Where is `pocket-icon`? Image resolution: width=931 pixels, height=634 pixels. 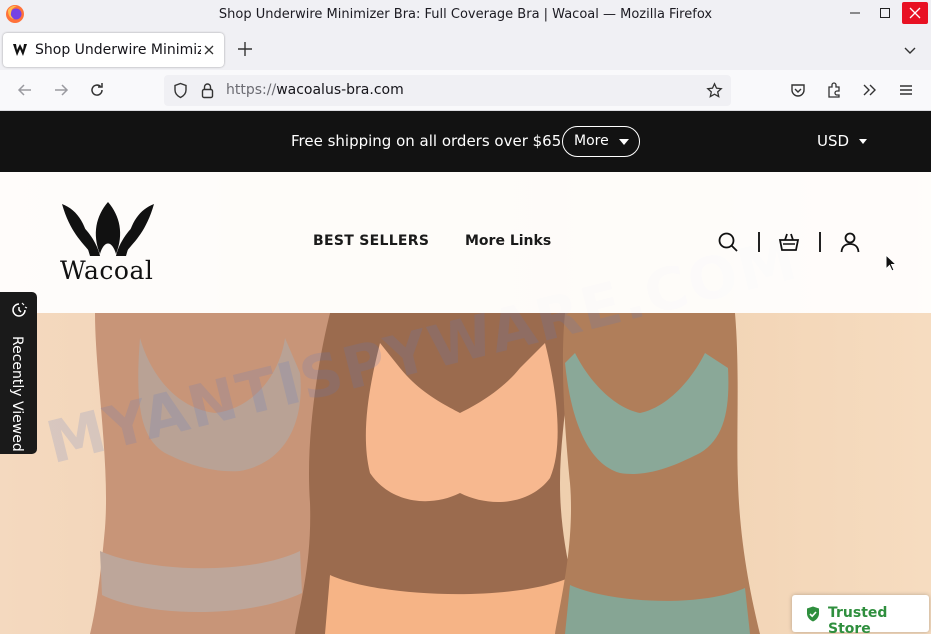
pocket-icon is located at coordinates (798, 90).